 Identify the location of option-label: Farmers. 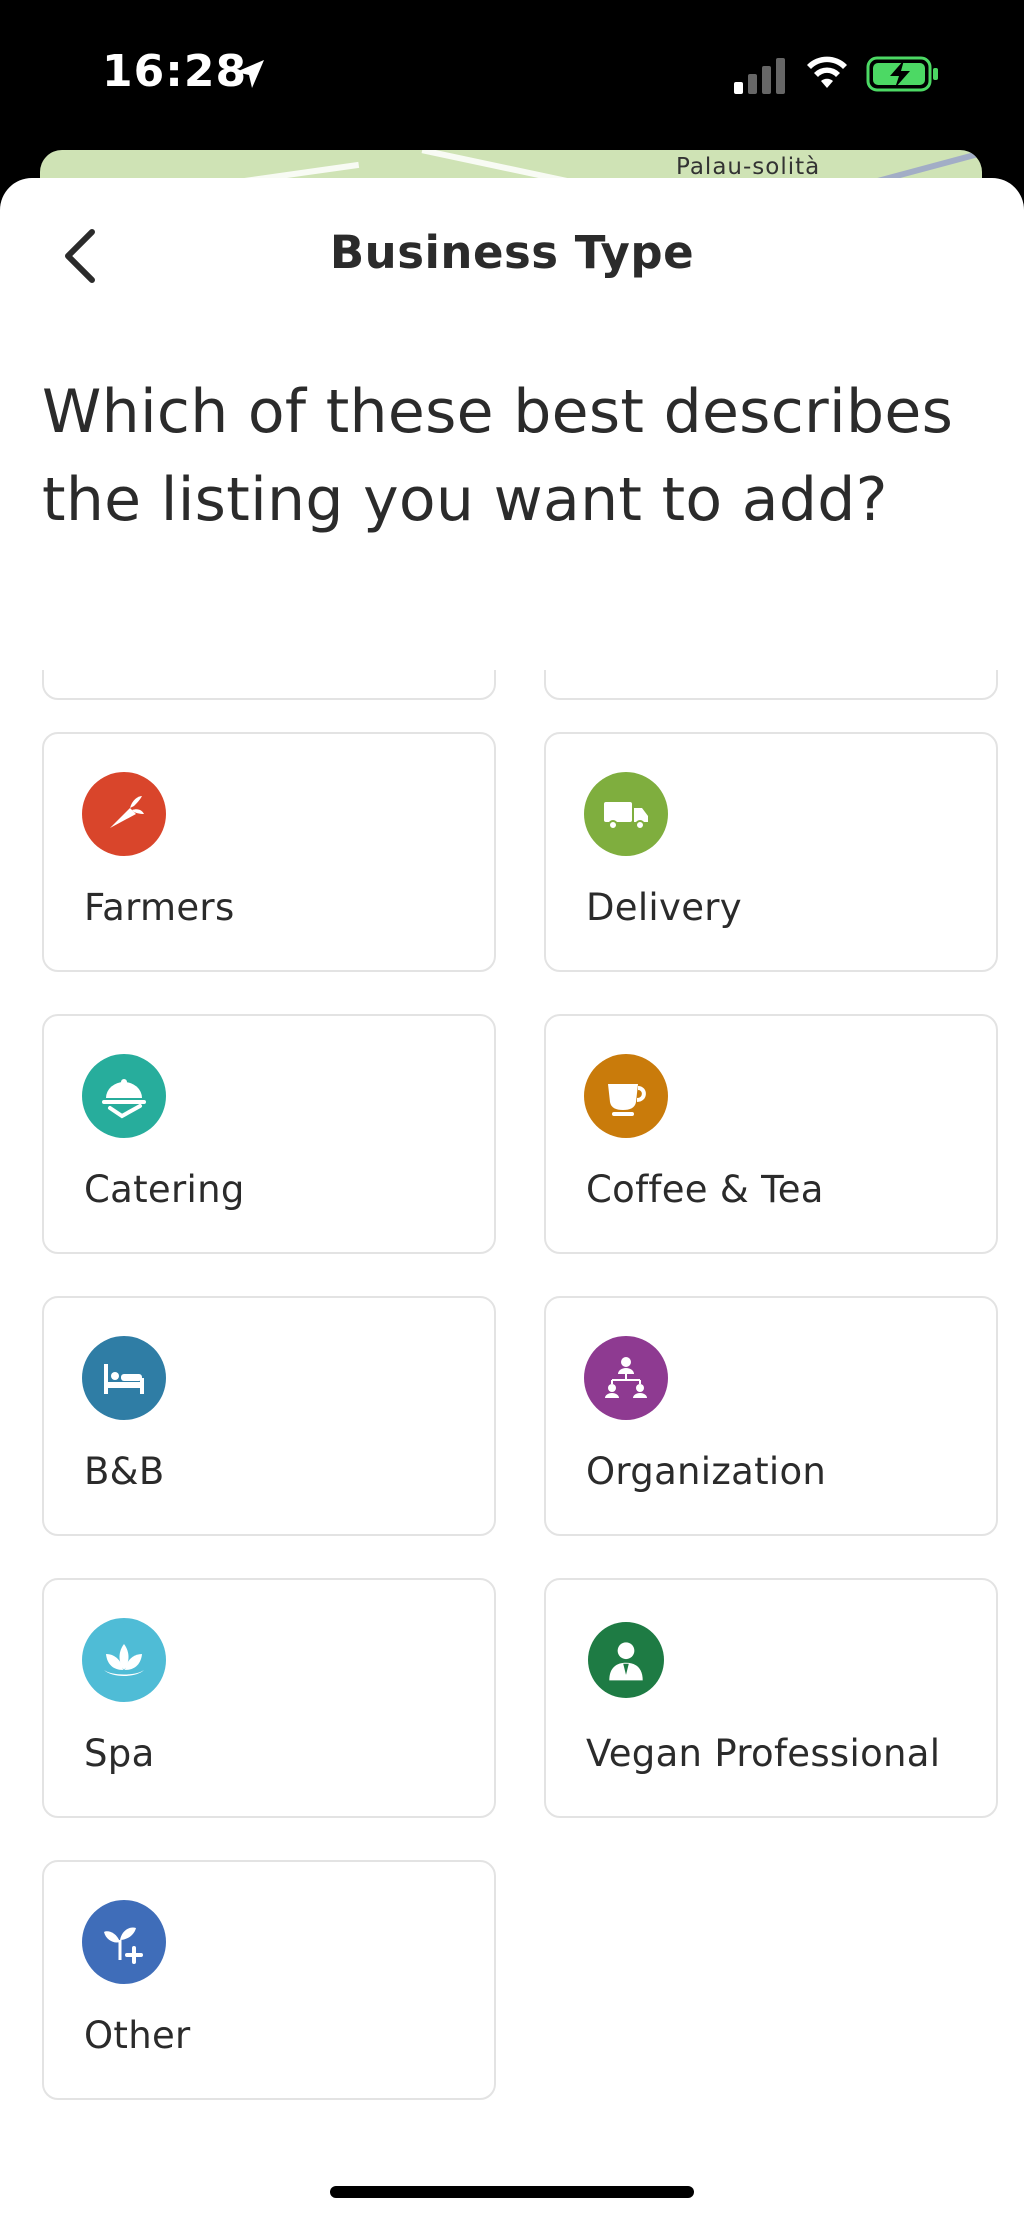
(159, 907).